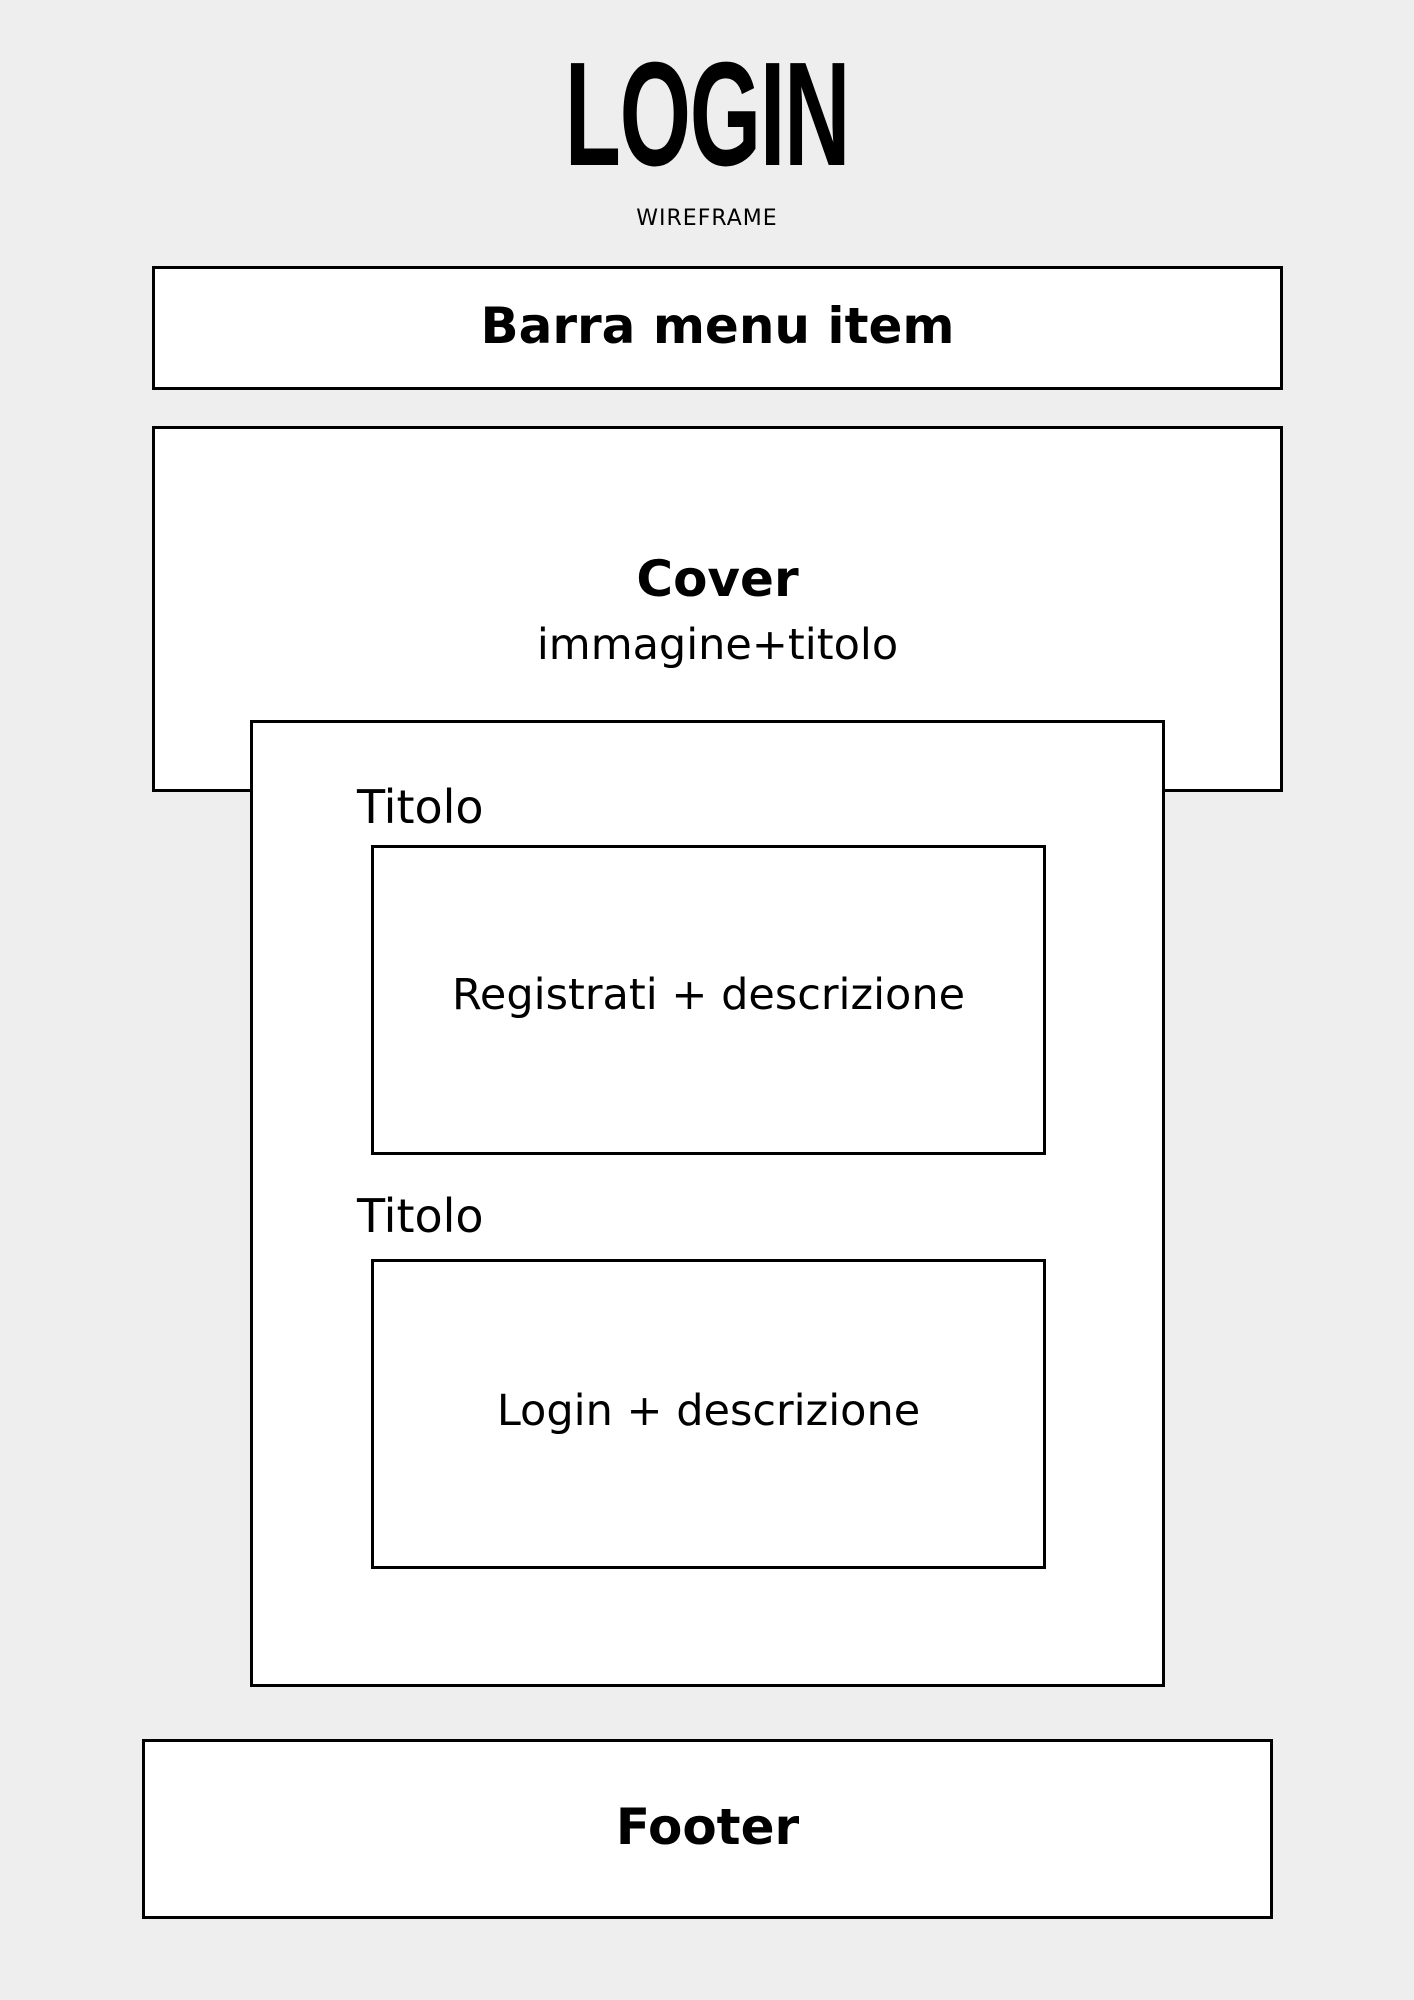 The height and width of the screenshot is (2000, 1414). I want to click on cover-label: Cover, so click(717, 579).